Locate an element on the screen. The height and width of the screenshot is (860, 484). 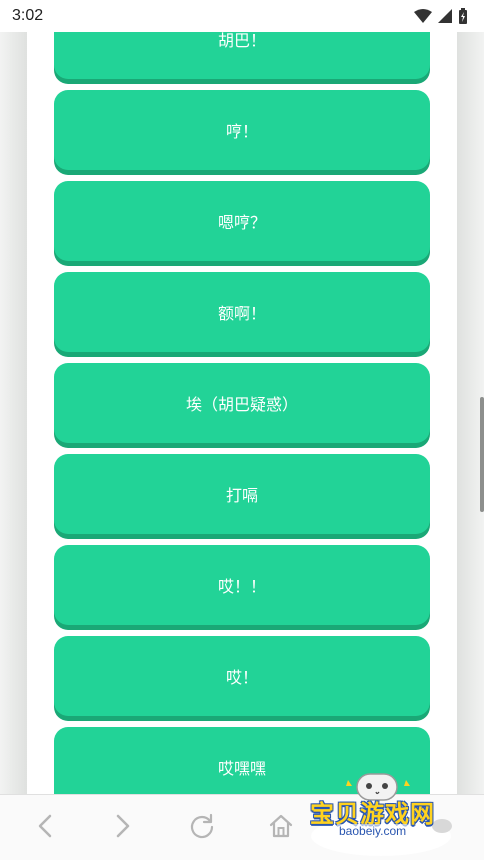
back-arrow-icon is located at coordinates (45, 828).